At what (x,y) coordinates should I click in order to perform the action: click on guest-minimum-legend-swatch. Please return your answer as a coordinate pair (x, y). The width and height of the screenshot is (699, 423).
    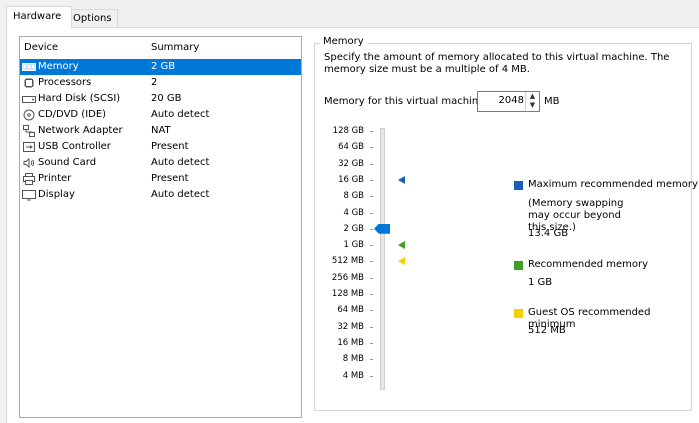
    Looking at the image, I should click on (518, 313).